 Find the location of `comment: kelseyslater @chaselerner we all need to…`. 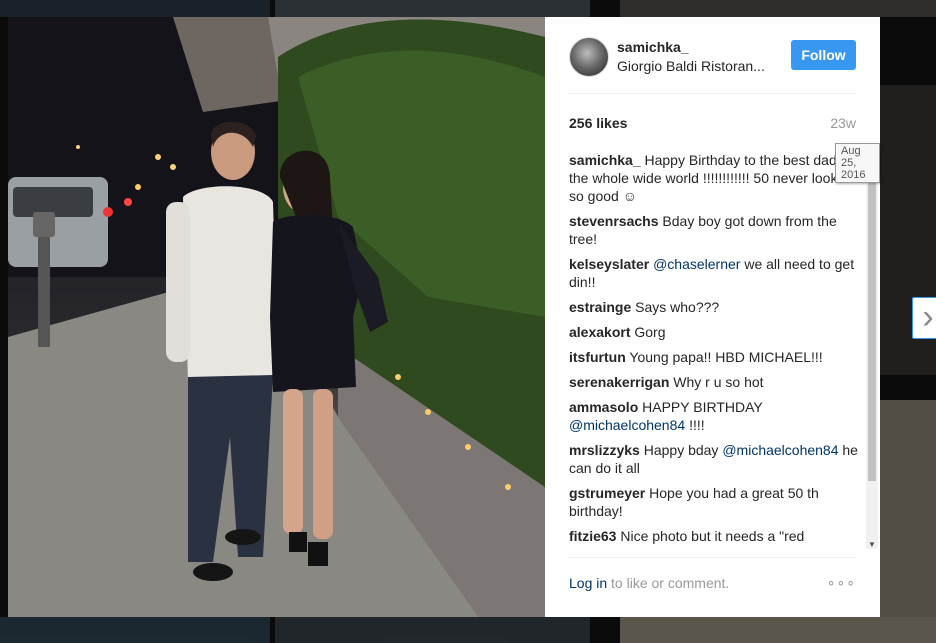

comment: kelseyslater @chaselerner we all need to… is located at coordinates (714, 273).